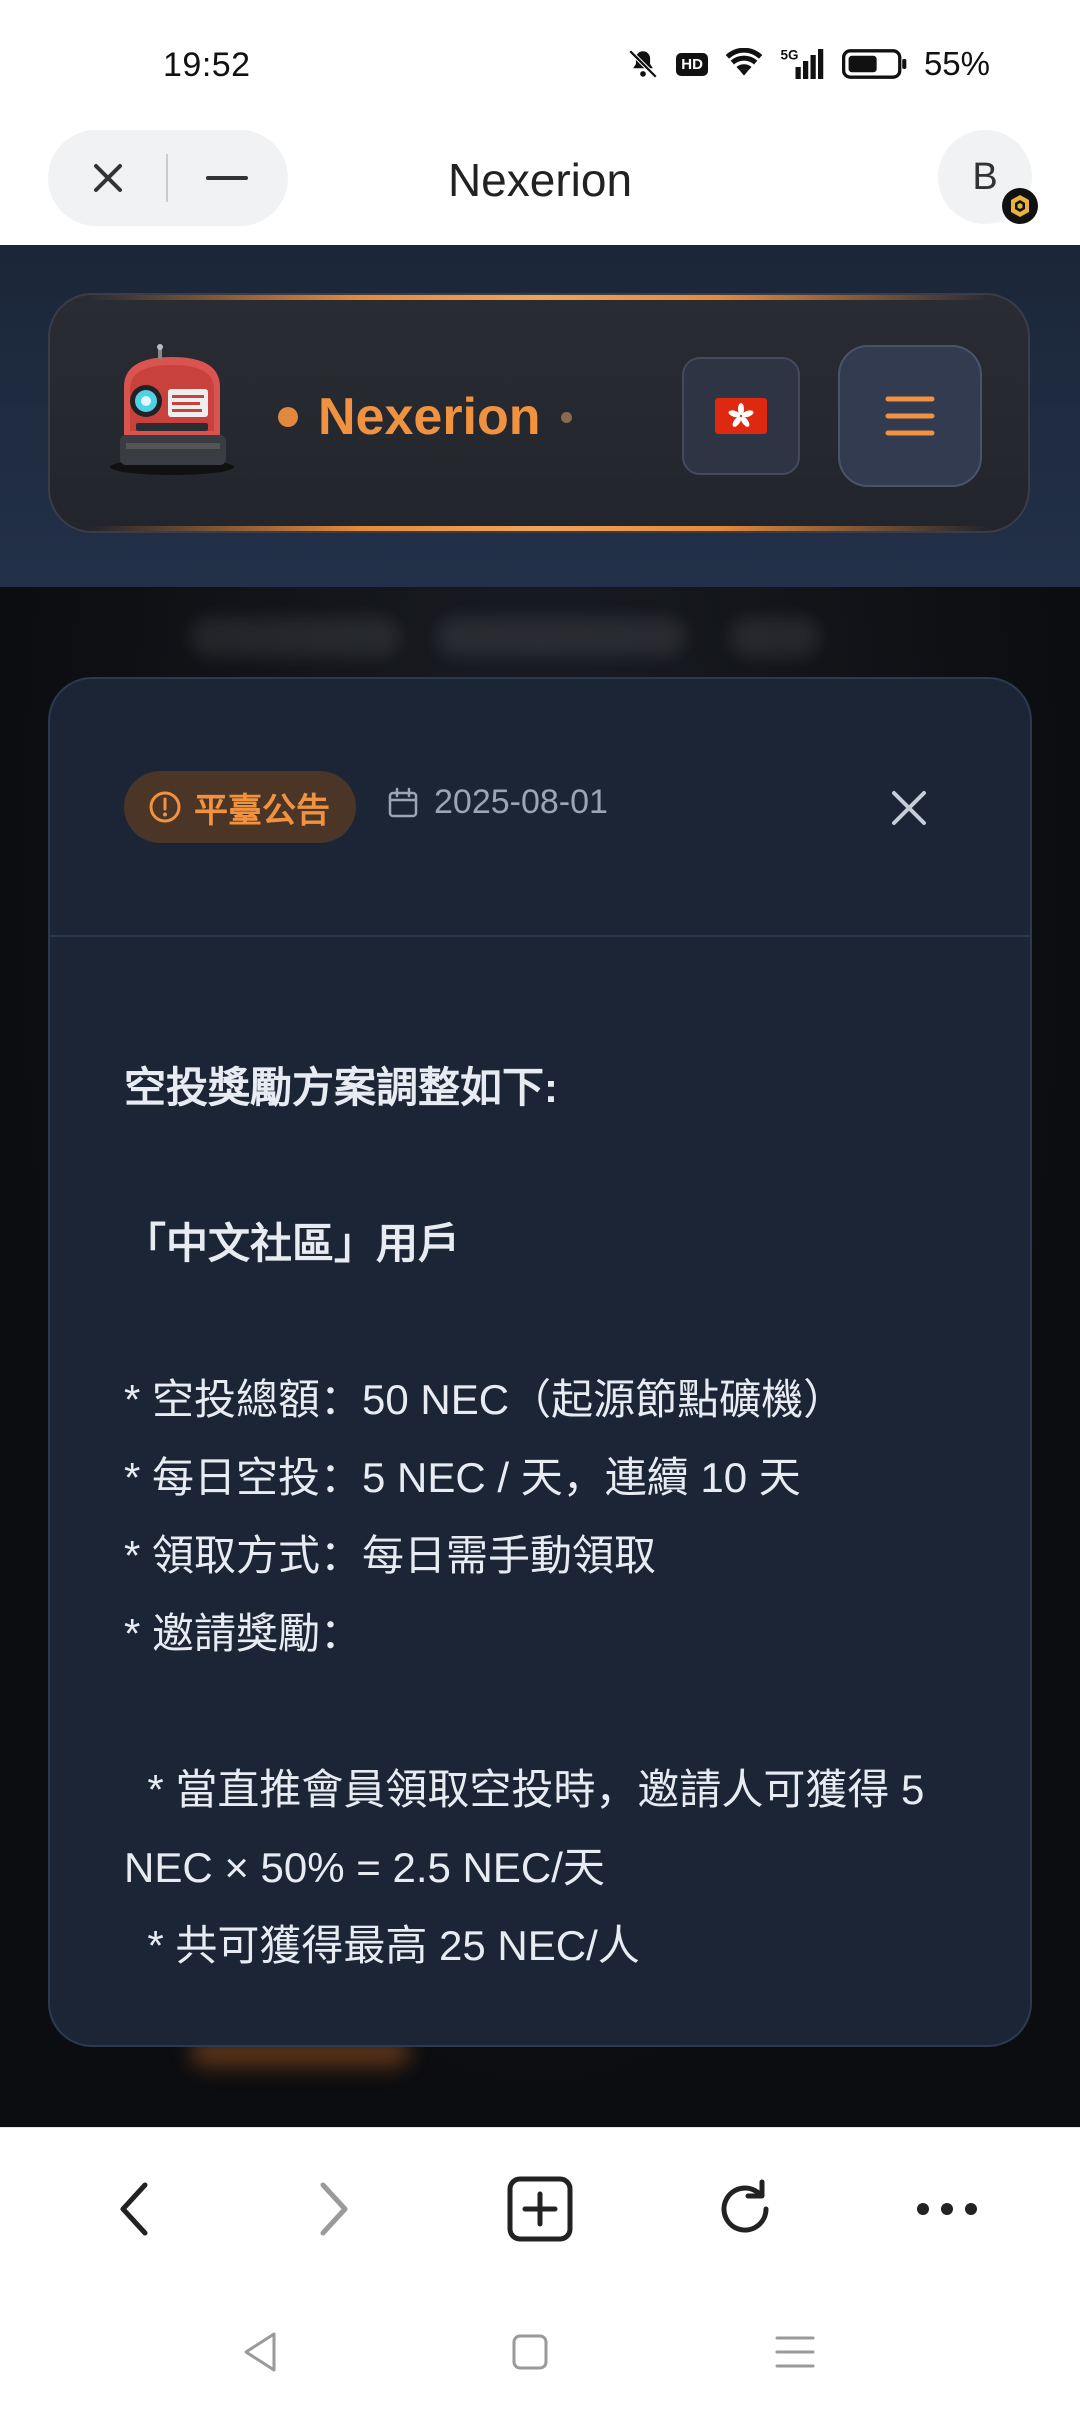 The width and height of the screenshot is (1080, 2412). I want to click on signal-5g-icon: 5G, so click(803, 64).